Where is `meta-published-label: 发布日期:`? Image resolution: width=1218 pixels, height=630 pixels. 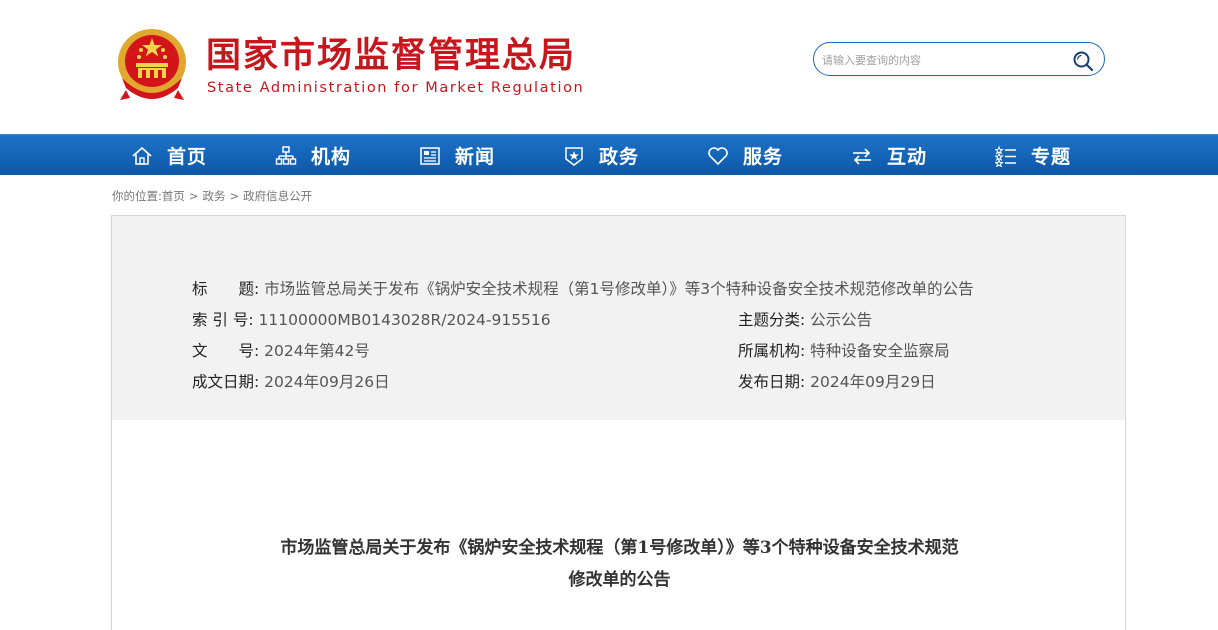
meta-published-label: 发布日期: is located at coordinates (772, 382).